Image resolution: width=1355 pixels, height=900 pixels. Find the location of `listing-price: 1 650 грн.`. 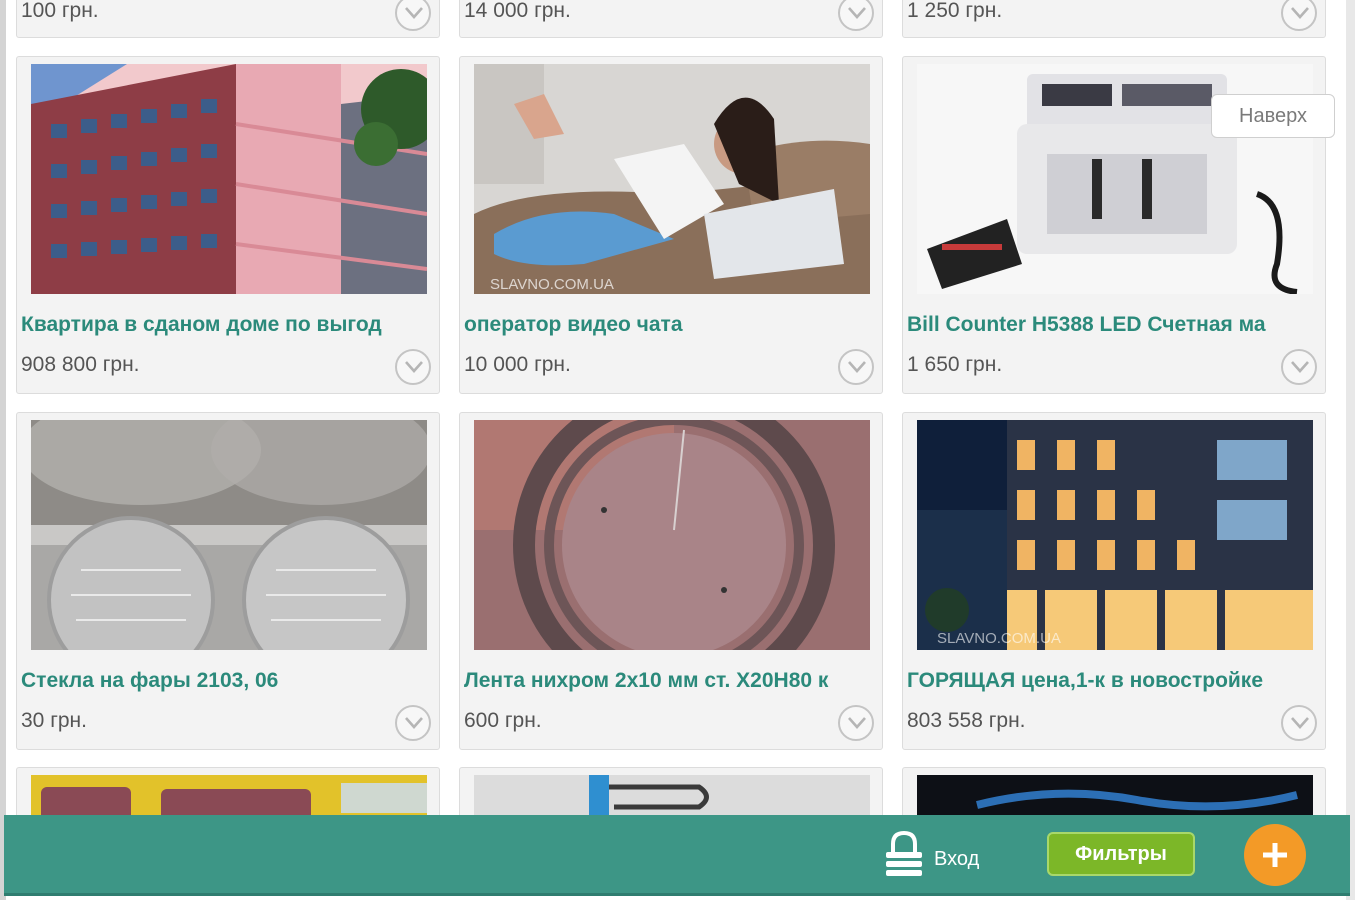

listing-price: 1 650 грн. is located at coordinates (955, 364).